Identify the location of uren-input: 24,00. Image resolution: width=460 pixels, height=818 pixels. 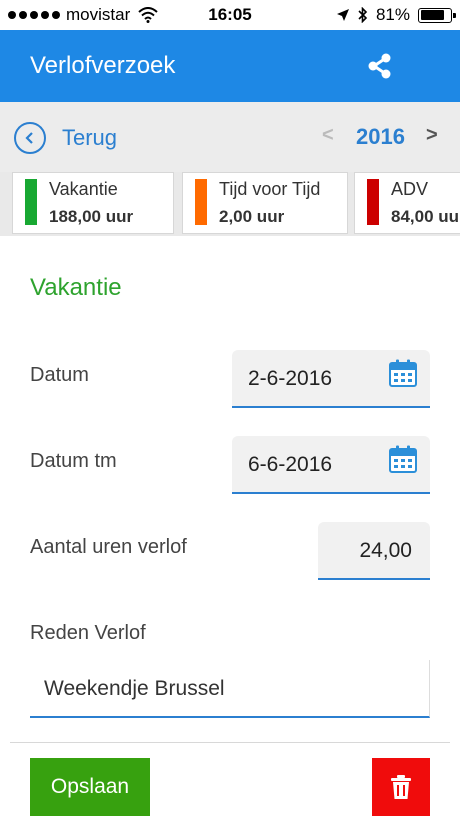
(374, 551).